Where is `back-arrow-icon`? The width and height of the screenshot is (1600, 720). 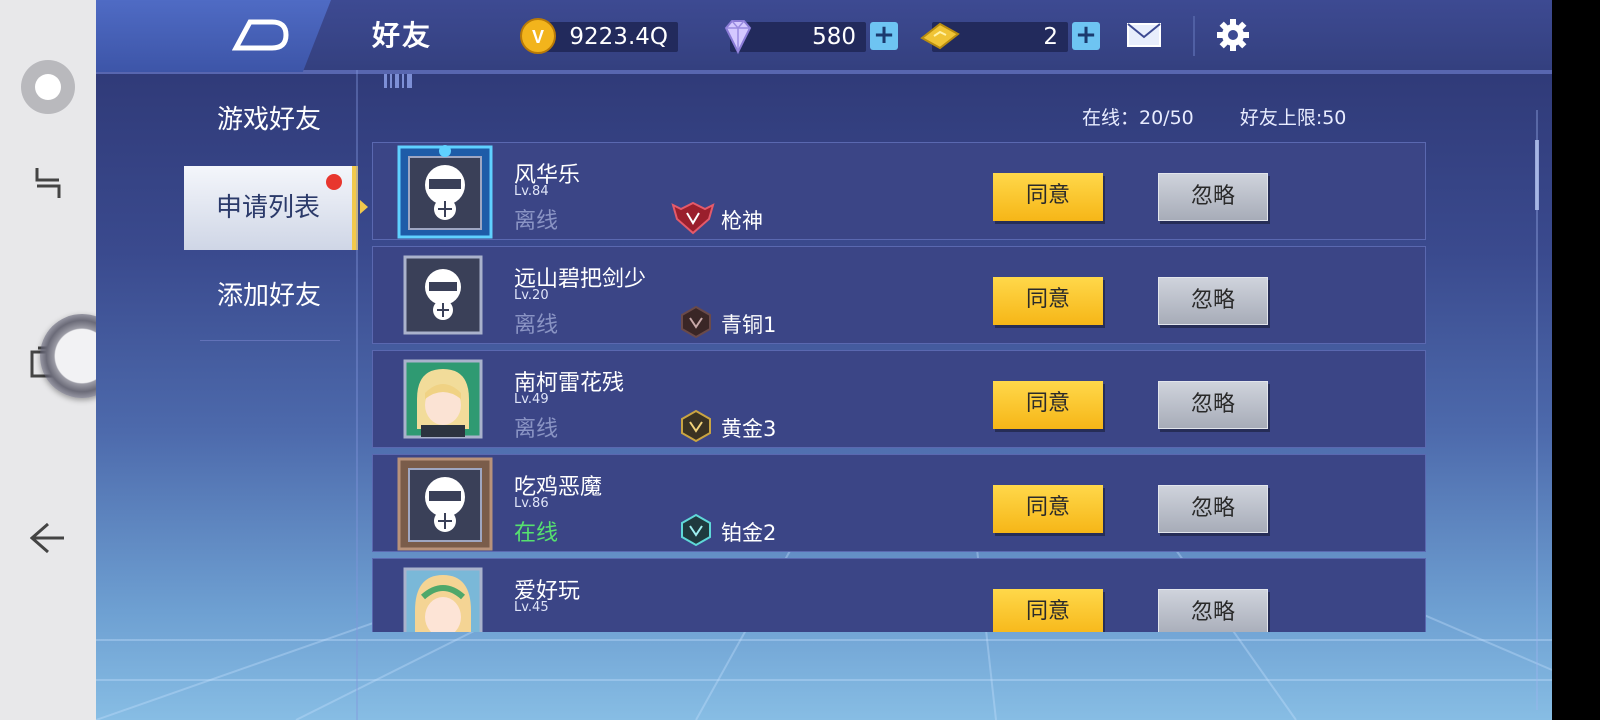
back-arrow-icon is located at coordinates (48, 538).